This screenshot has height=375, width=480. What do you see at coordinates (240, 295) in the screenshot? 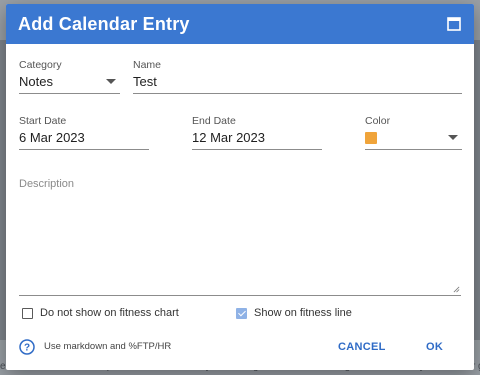
I see `description-underline` at bounding box center [240, 295].